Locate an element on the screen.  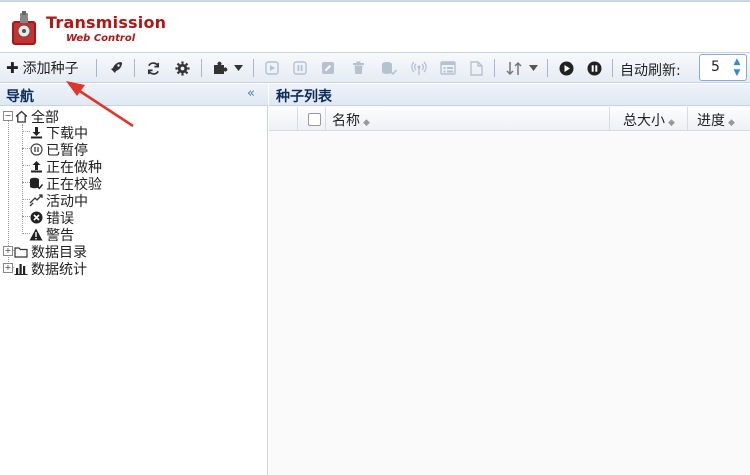
column-size: 总大小 ◆ is located at coordinates (649, 120).